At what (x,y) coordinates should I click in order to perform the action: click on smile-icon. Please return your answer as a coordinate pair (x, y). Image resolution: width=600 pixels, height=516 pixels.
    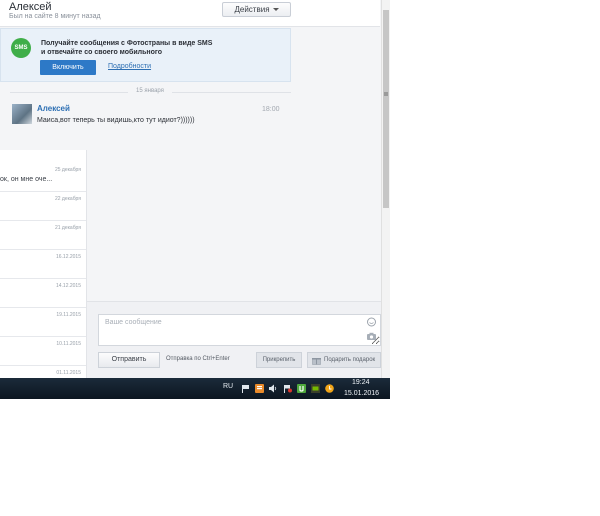
    Looking at the image, I should click on (371, 322).